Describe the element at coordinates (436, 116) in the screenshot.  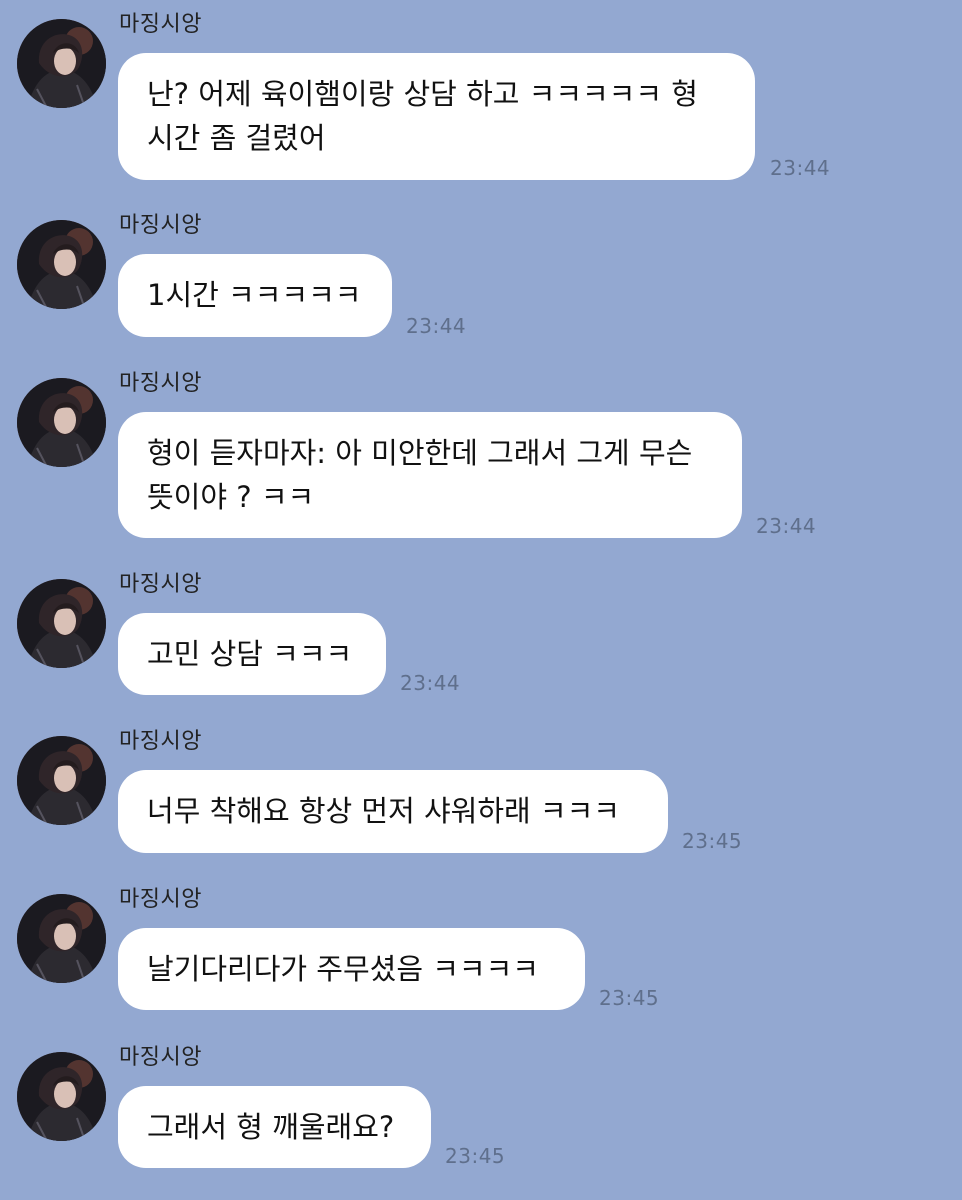
I see `message-bubble: 난? 어제 육이햄이랑 상담 하고 ㅋㅋㅋㅋㅋ 형 시간 좀 걸렸어` at that location.